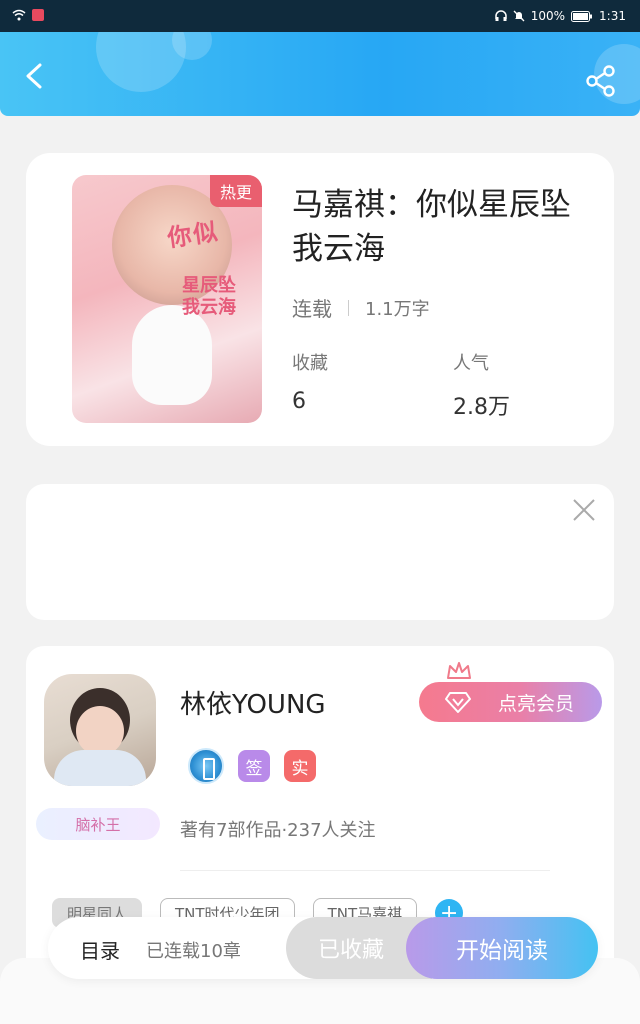 Image resolution: width=640 pixels, height=1024 pixels. What do you see at coordinates (34, 76) in the screenshot?
I see `back-arrow-icon` at bounding box center [34, 76].